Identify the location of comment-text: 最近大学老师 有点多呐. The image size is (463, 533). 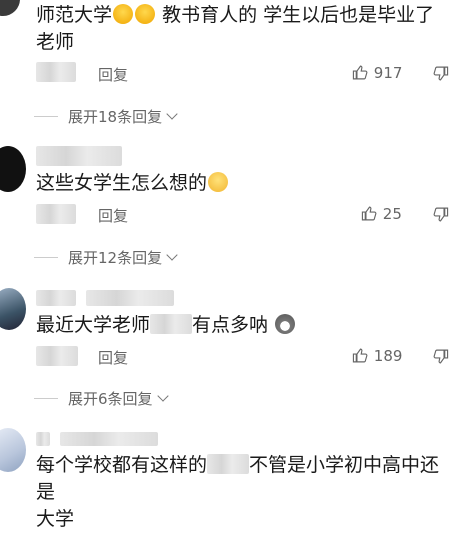
(245, 325).